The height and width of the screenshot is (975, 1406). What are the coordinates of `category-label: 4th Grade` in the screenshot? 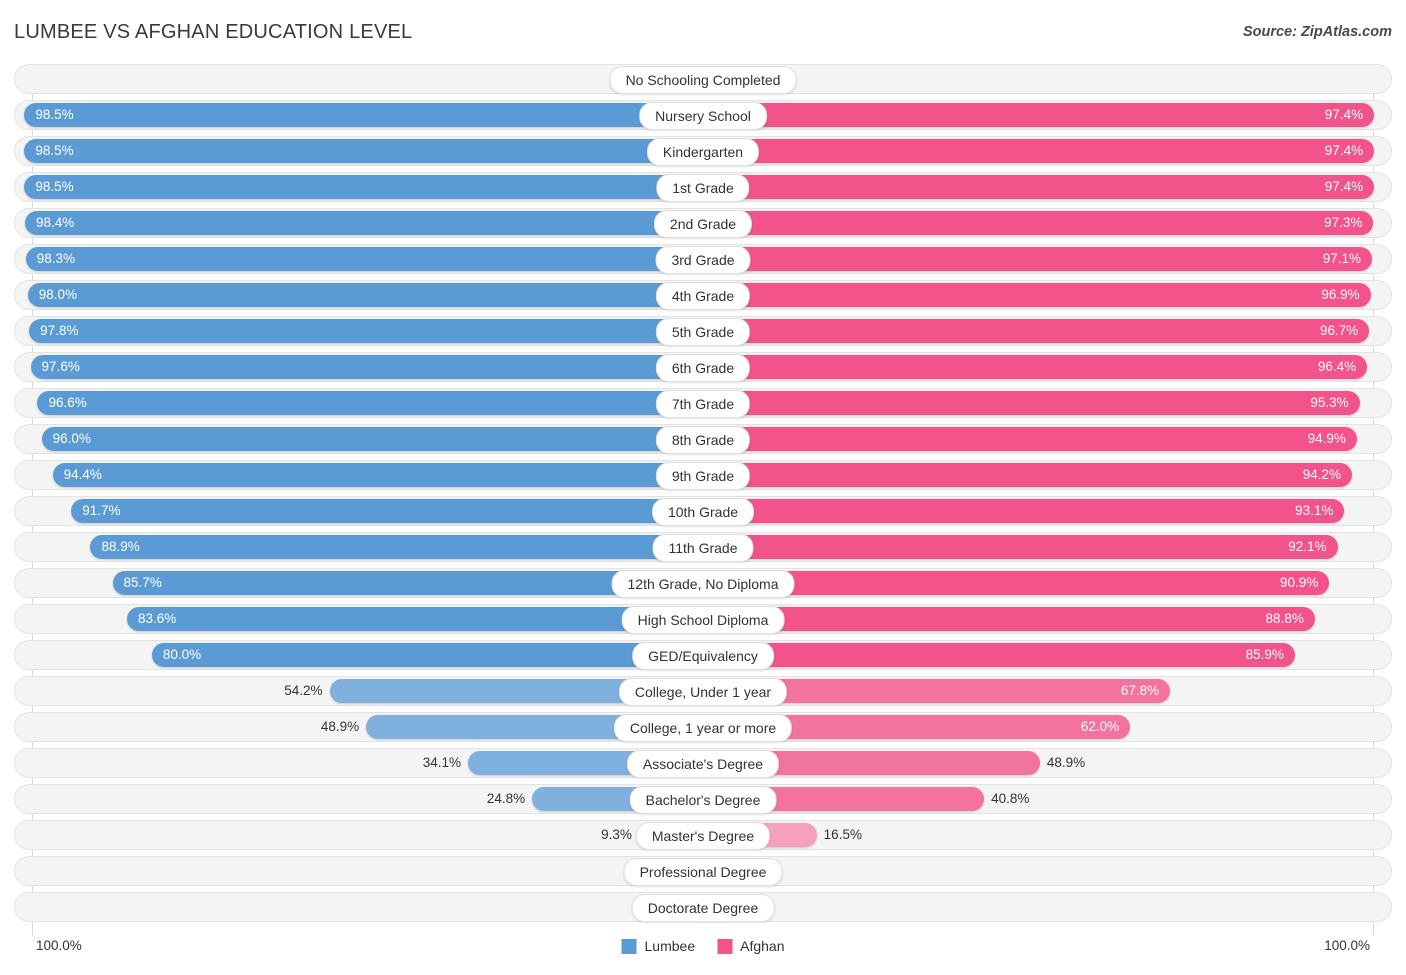 It's located at (703, 296).